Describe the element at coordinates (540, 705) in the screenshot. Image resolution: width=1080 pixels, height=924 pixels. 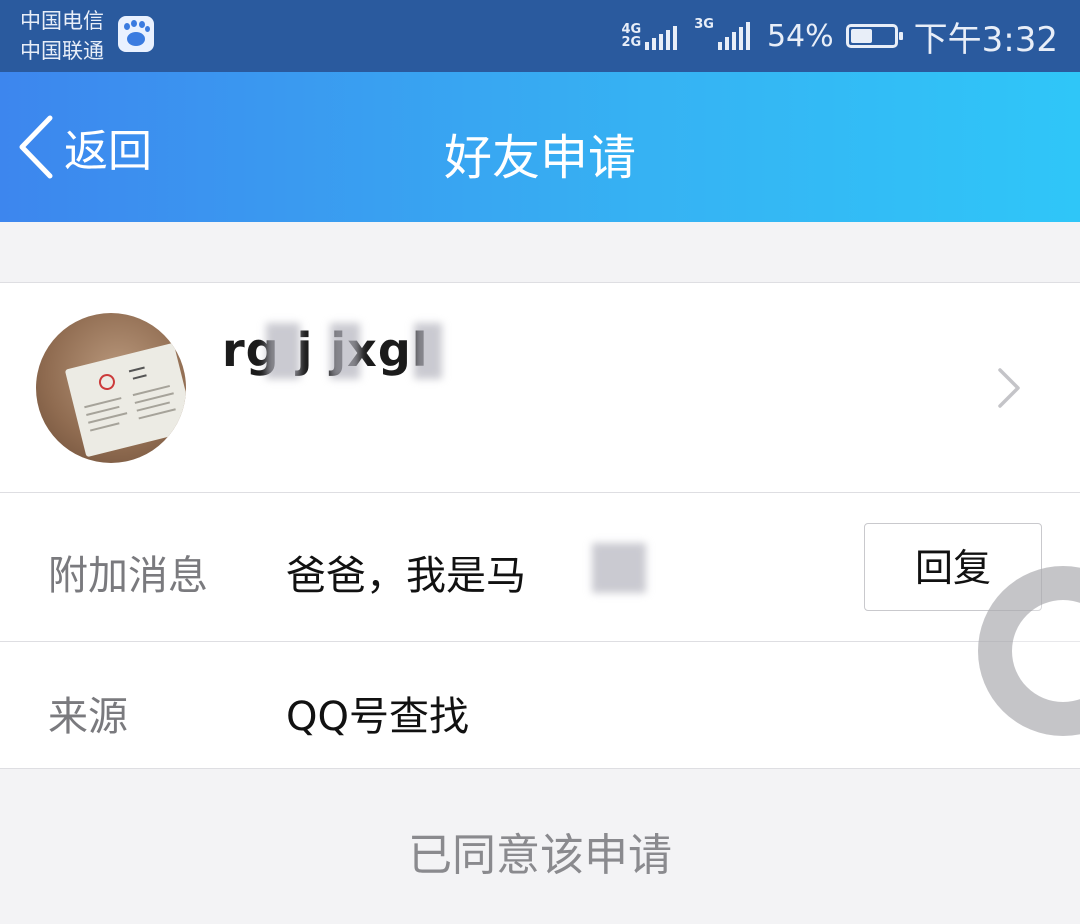
I see `source-row: 来源 QQ号查找` at that location.